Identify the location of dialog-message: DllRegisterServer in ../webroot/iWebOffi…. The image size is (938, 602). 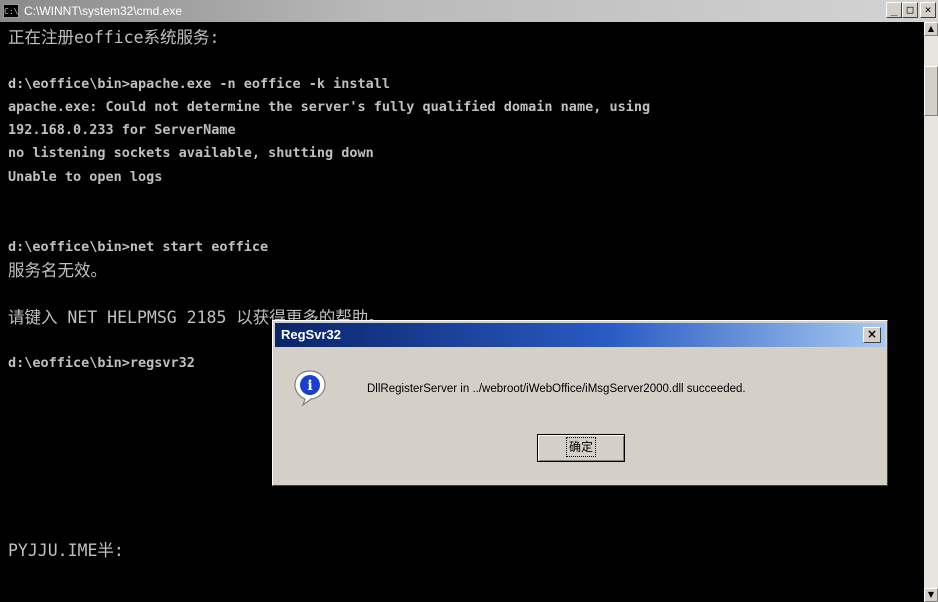
(556, 389).